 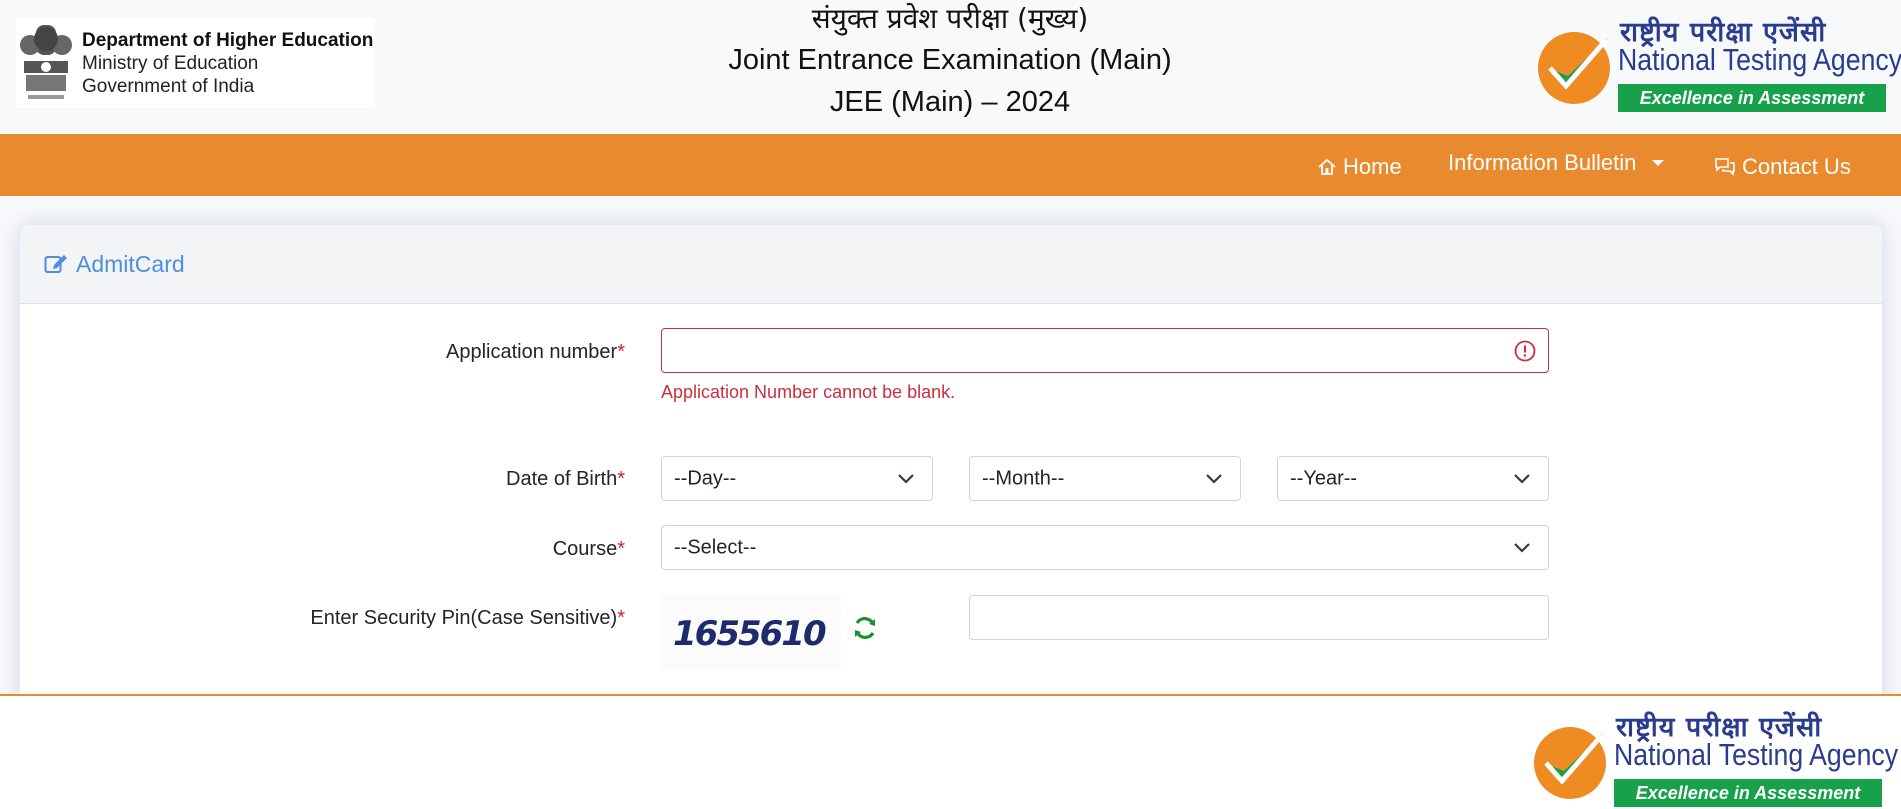 What do you see at coordinates (1725, 167) in the screenshot?
I see `chat-icon` at bounding box center [1725, 167].